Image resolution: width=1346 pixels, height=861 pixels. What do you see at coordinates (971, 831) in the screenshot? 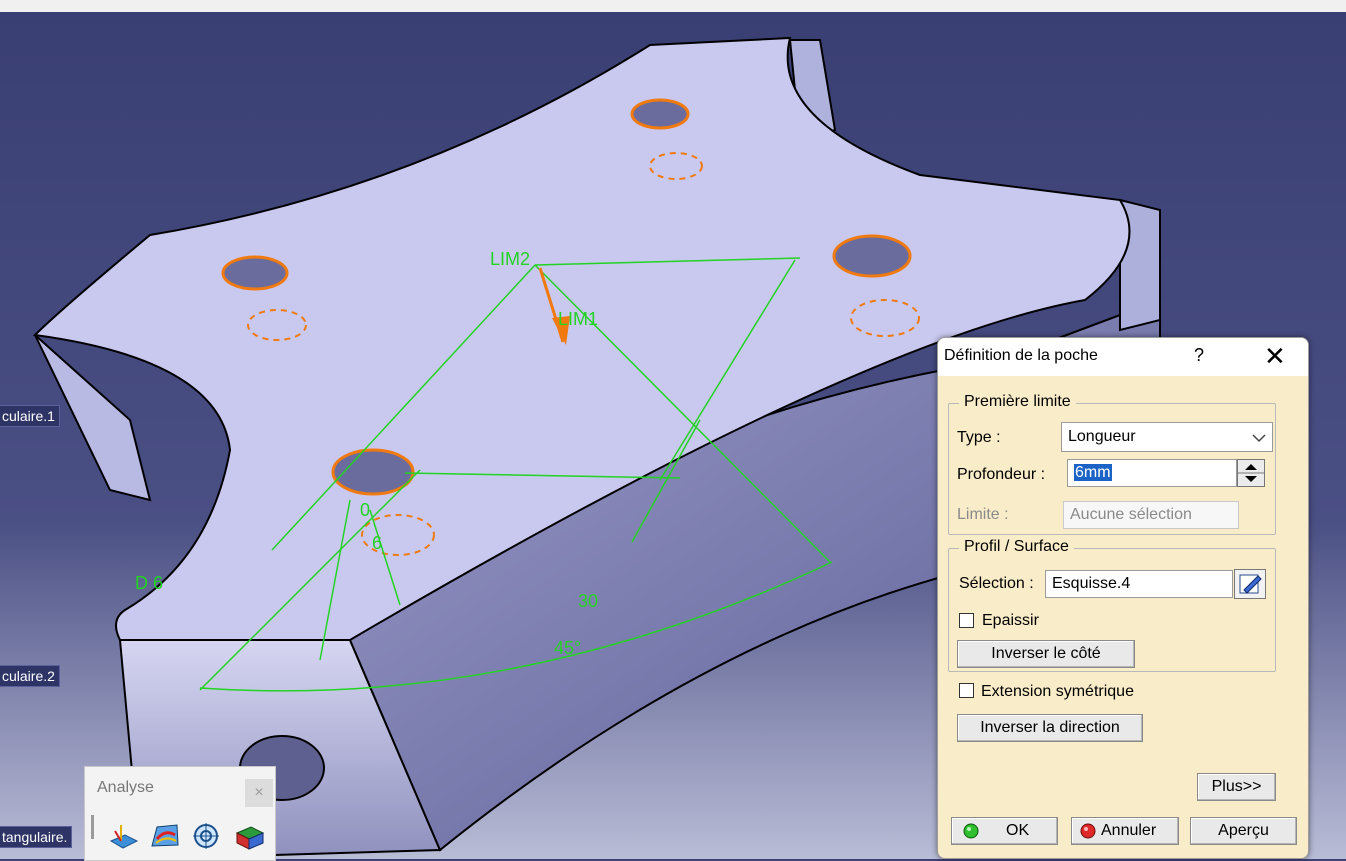
I see `green-light-icon` at bounding box center [971, 831].